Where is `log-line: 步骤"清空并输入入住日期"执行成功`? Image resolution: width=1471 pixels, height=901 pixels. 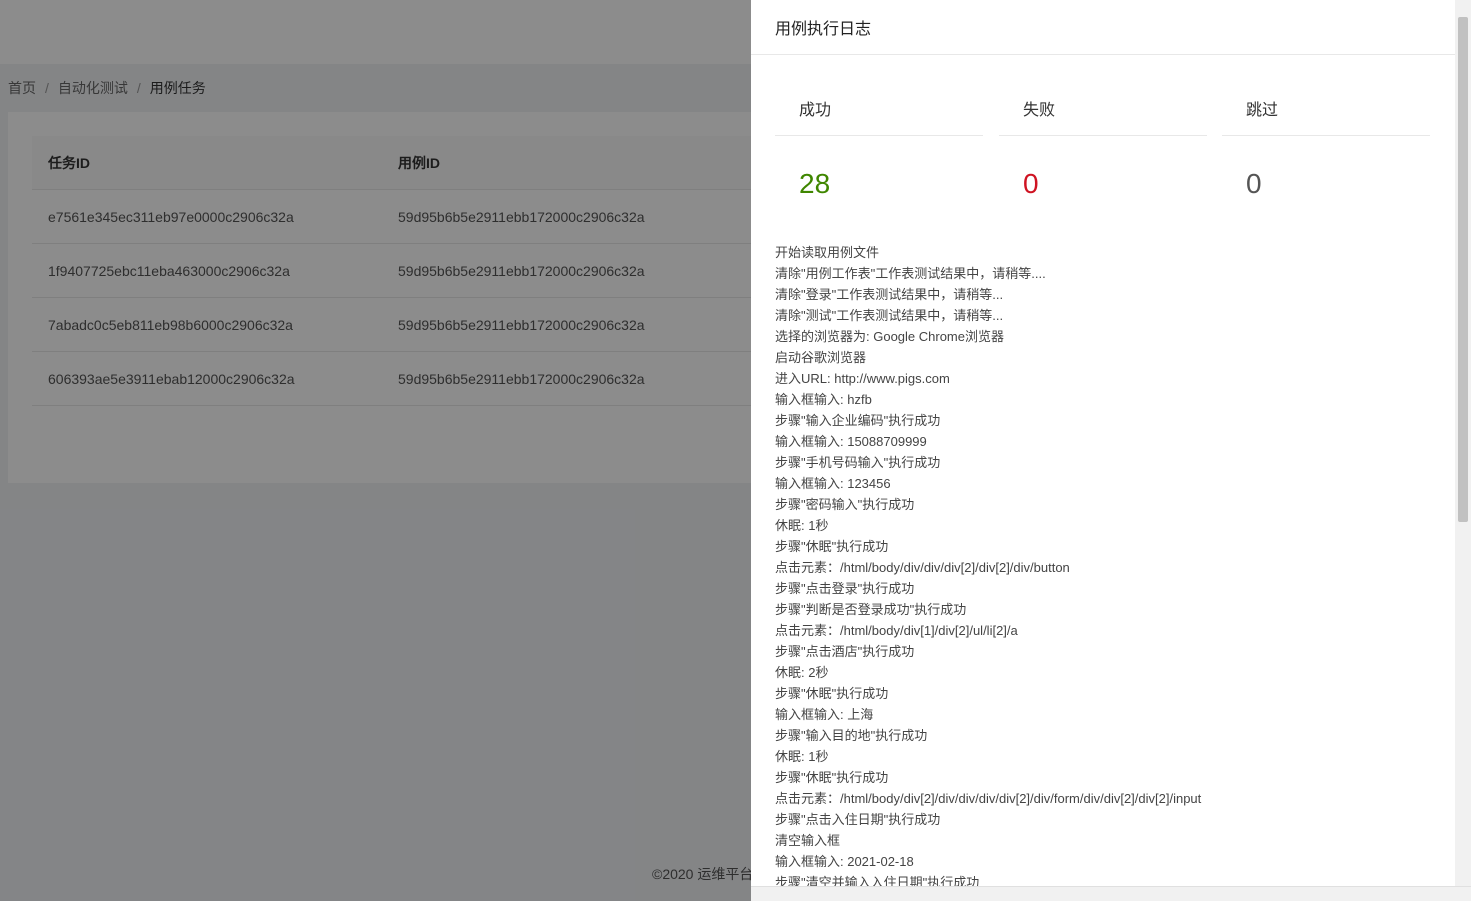 log-line: 步骤"清空并输入入住日期"执行成功 is located at coordinates (877, 880).